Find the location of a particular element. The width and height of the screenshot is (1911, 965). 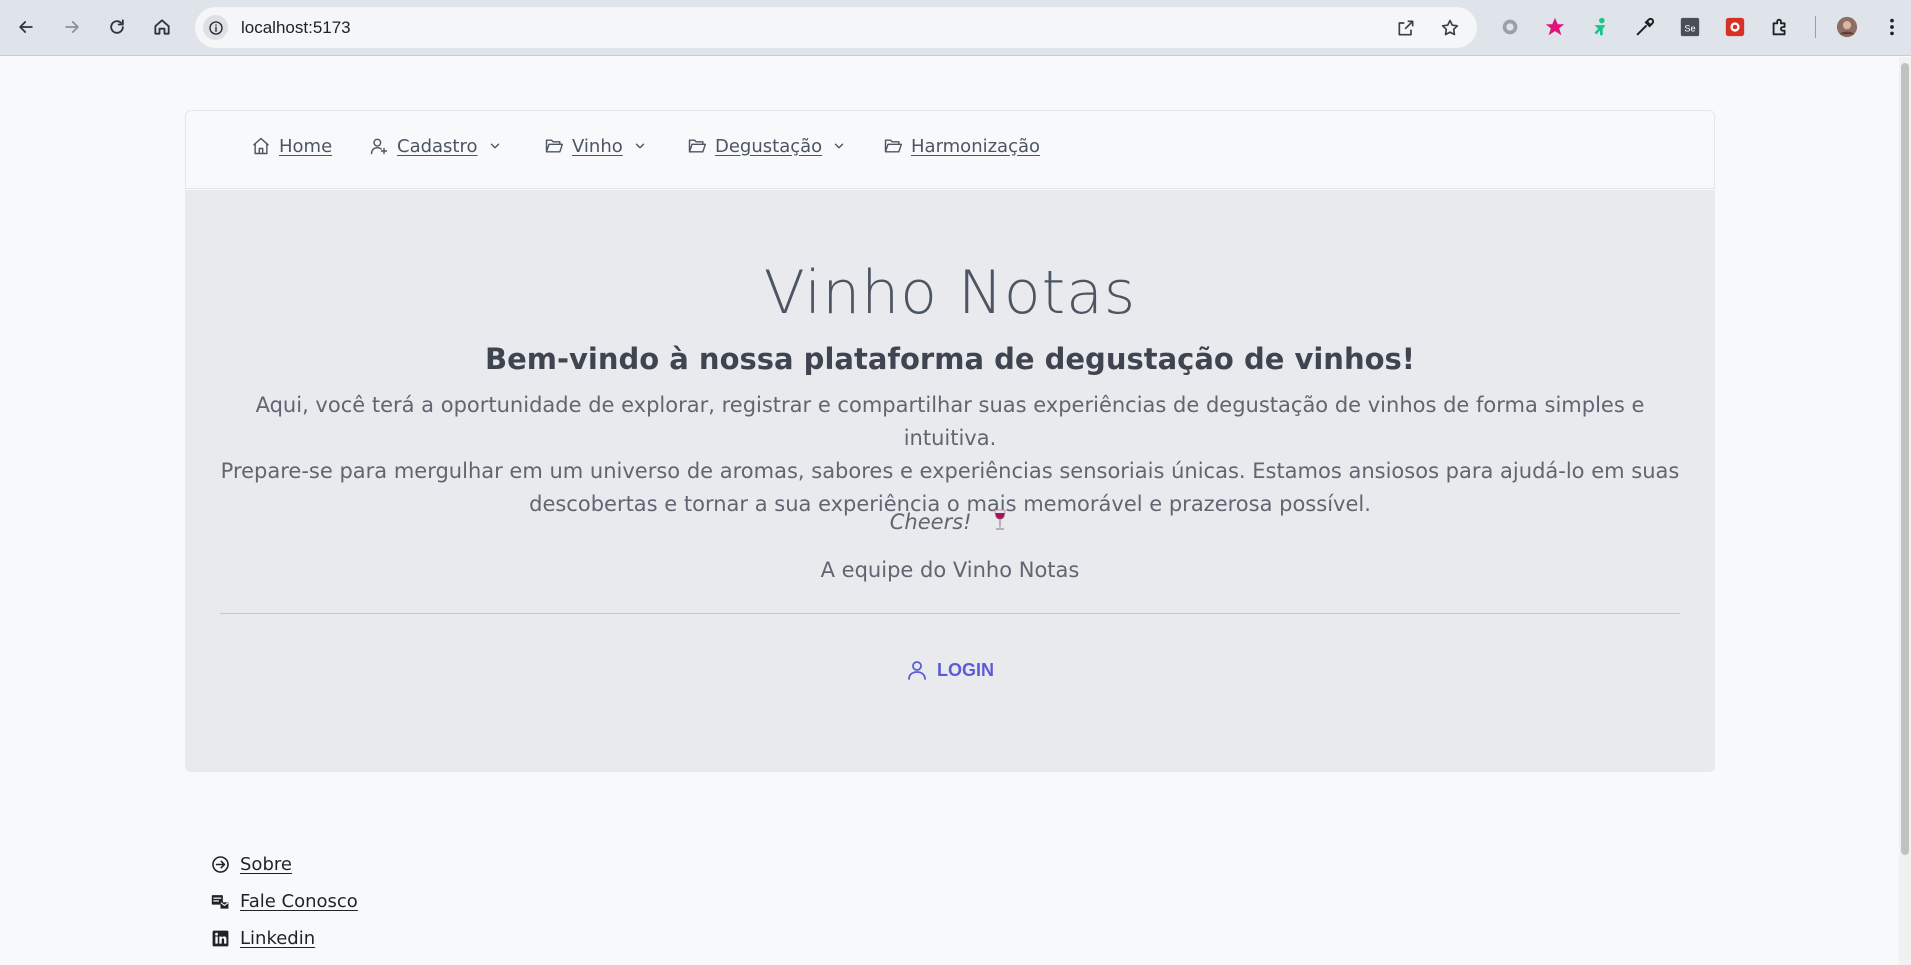

extension-red-icon is located at coordinates (1735, 27).